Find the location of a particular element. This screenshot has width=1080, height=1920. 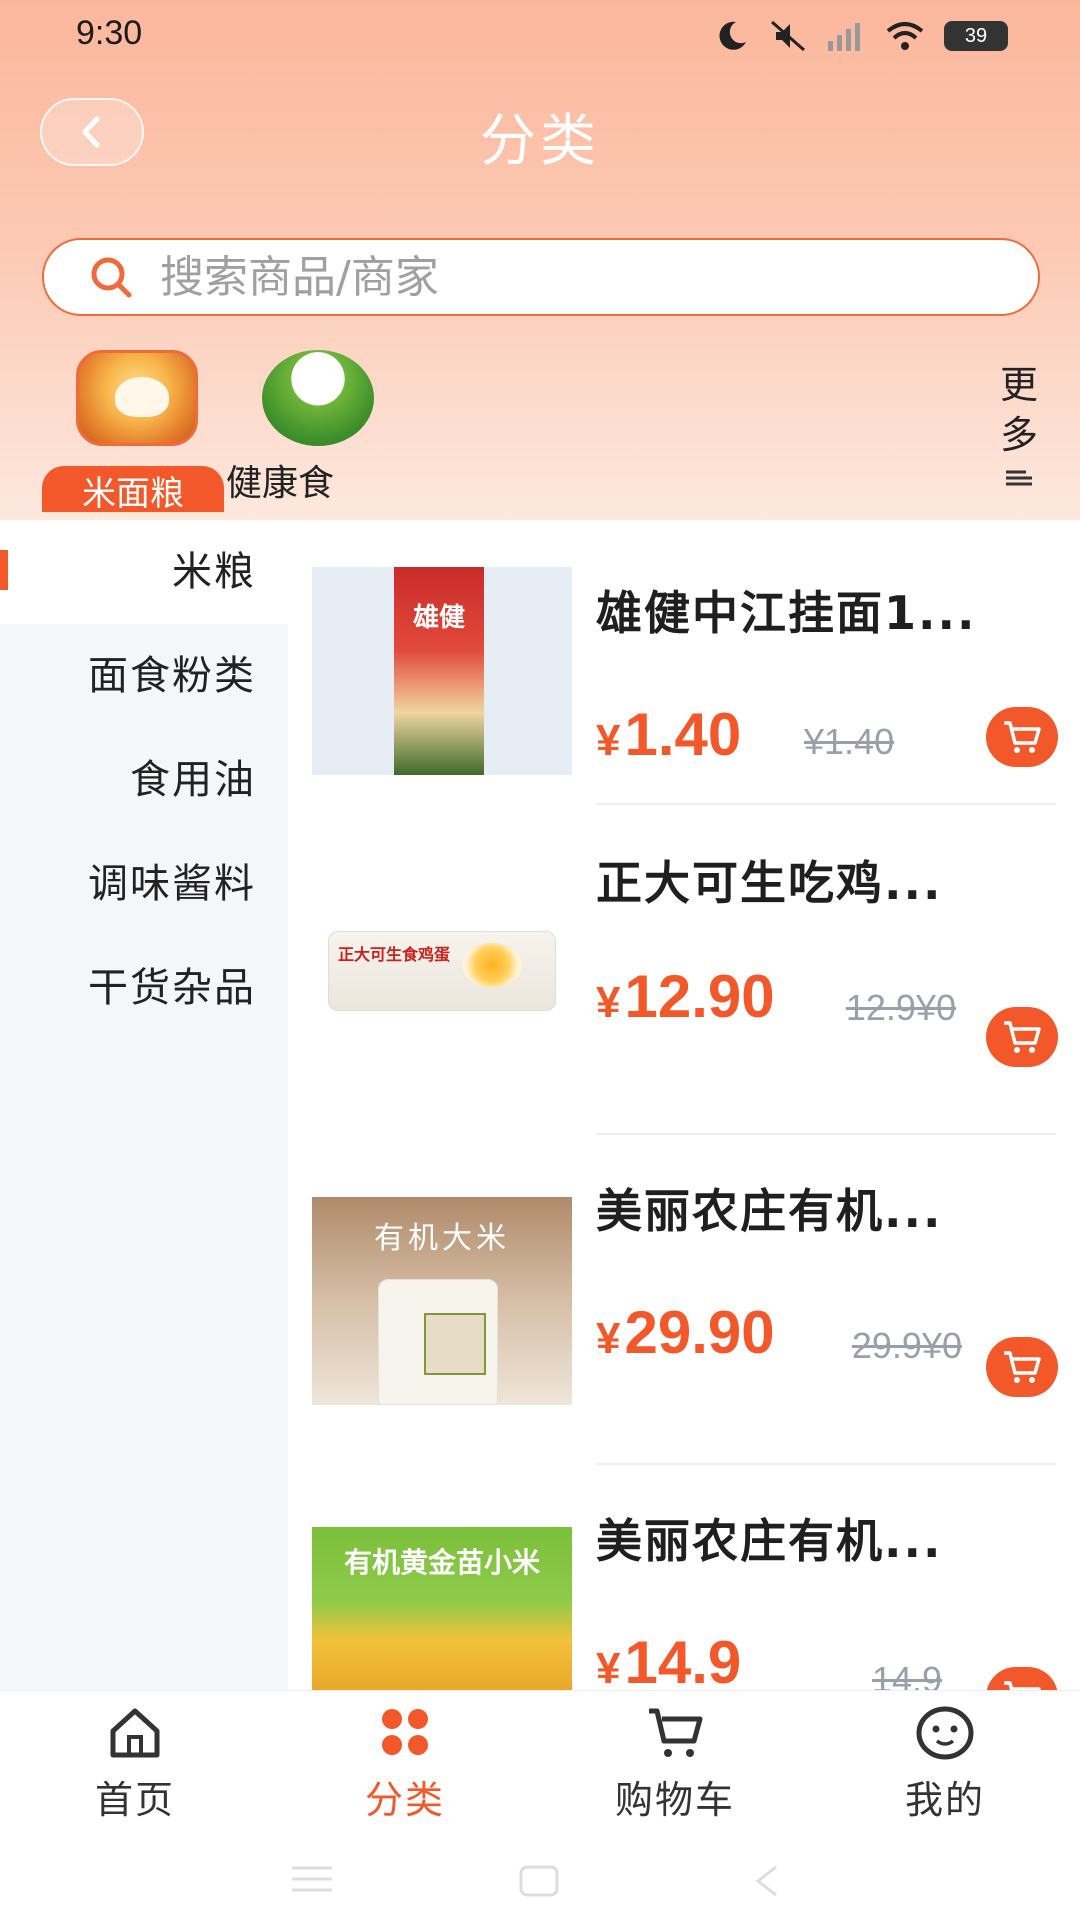

product-item: 有机大米 美丽农庄有机... ¥29.90 29.9¥0 is located at coordinates (684, 1330).